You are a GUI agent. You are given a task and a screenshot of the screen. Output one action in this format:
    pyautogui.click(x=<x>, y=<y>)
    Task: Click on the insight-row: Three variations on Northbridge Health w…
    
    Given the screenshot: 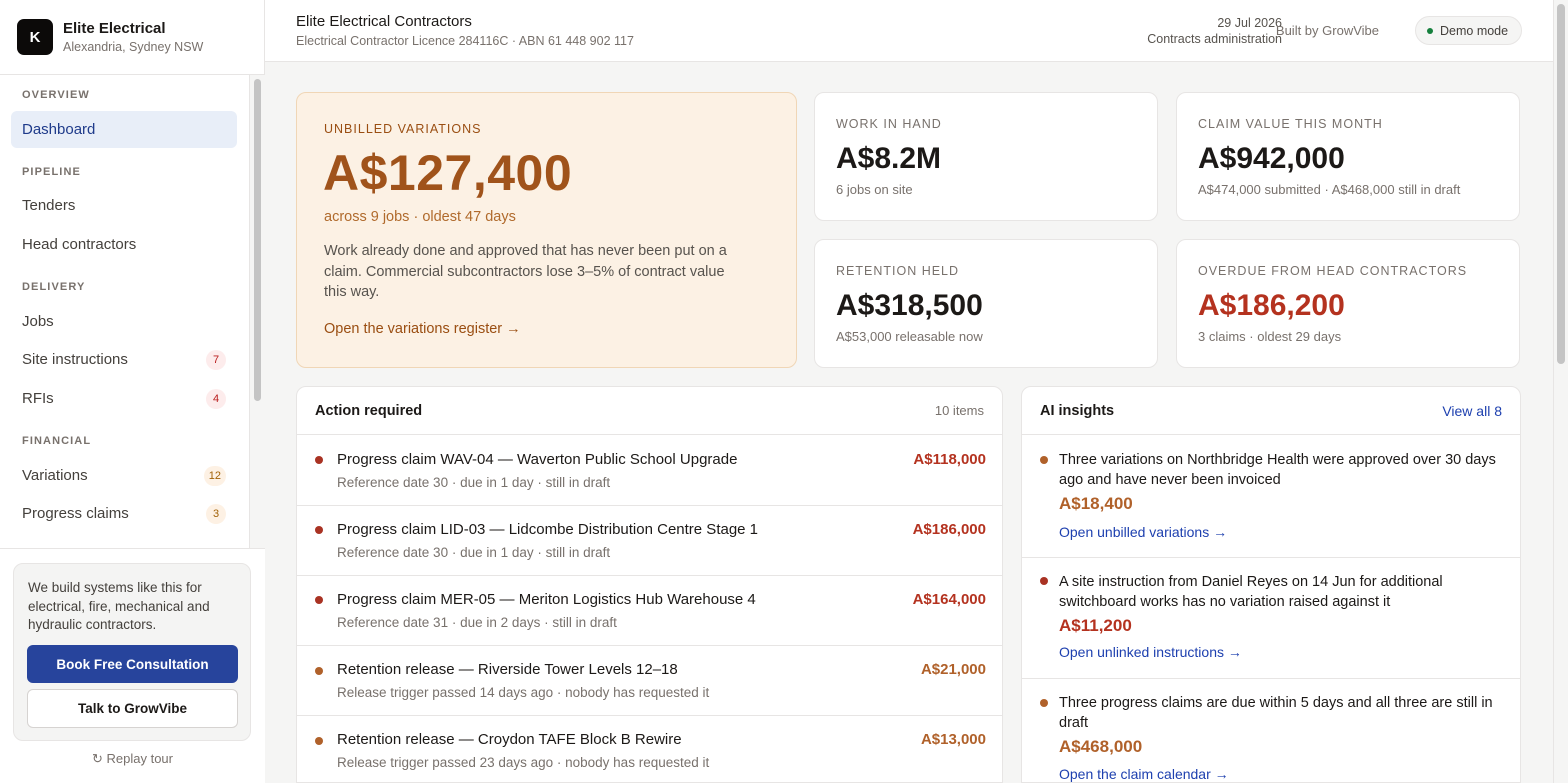 What is the action you would take?
    pyautogui.click(x=1271, y=497)
    